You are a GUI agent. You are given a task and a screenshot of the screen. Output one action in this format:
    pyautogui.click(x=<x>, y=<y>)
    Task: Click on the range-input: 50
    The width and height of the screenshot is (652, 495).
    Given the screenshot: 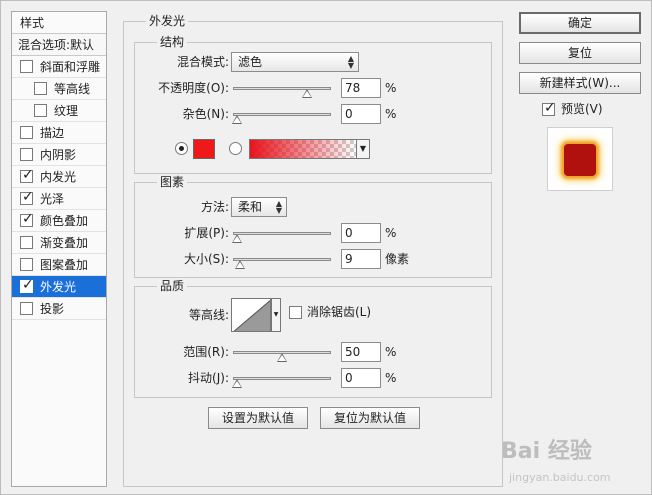 What is the action you would take?
    pyautogui.click(x=361, y=352)
    